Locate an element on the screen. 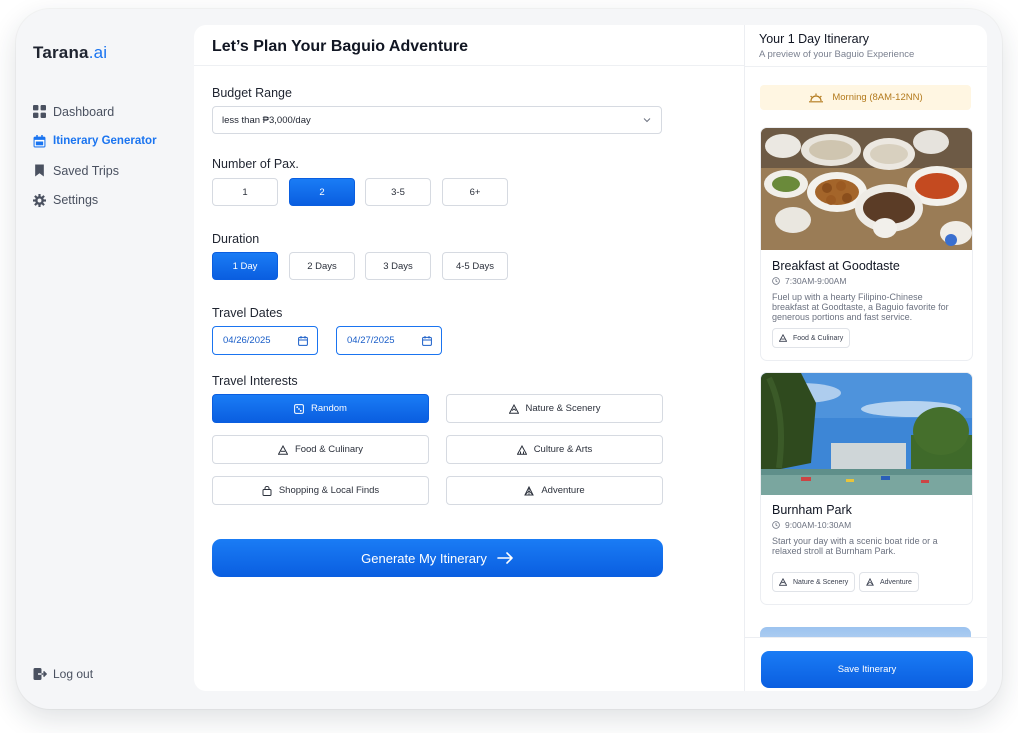 This screenshot has height=733, width=1018. sidebar-item-label: Dashboard is located at coordinates (84, 111).